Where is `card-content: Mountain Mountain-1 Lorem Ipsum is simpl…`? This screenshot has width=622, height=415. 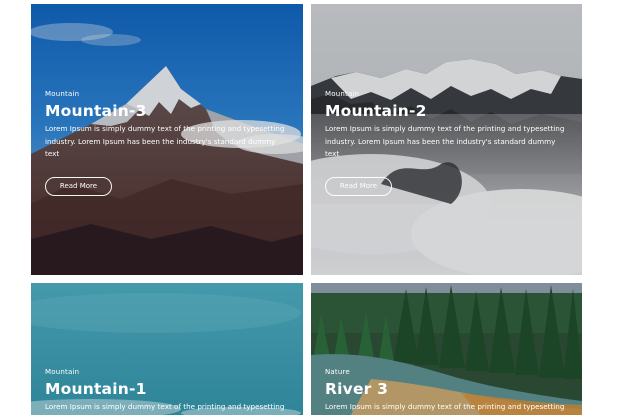 card-content: Mountain Mountain-1 Lorem Ipsum is simpl… is located at coordinates (167, 391).